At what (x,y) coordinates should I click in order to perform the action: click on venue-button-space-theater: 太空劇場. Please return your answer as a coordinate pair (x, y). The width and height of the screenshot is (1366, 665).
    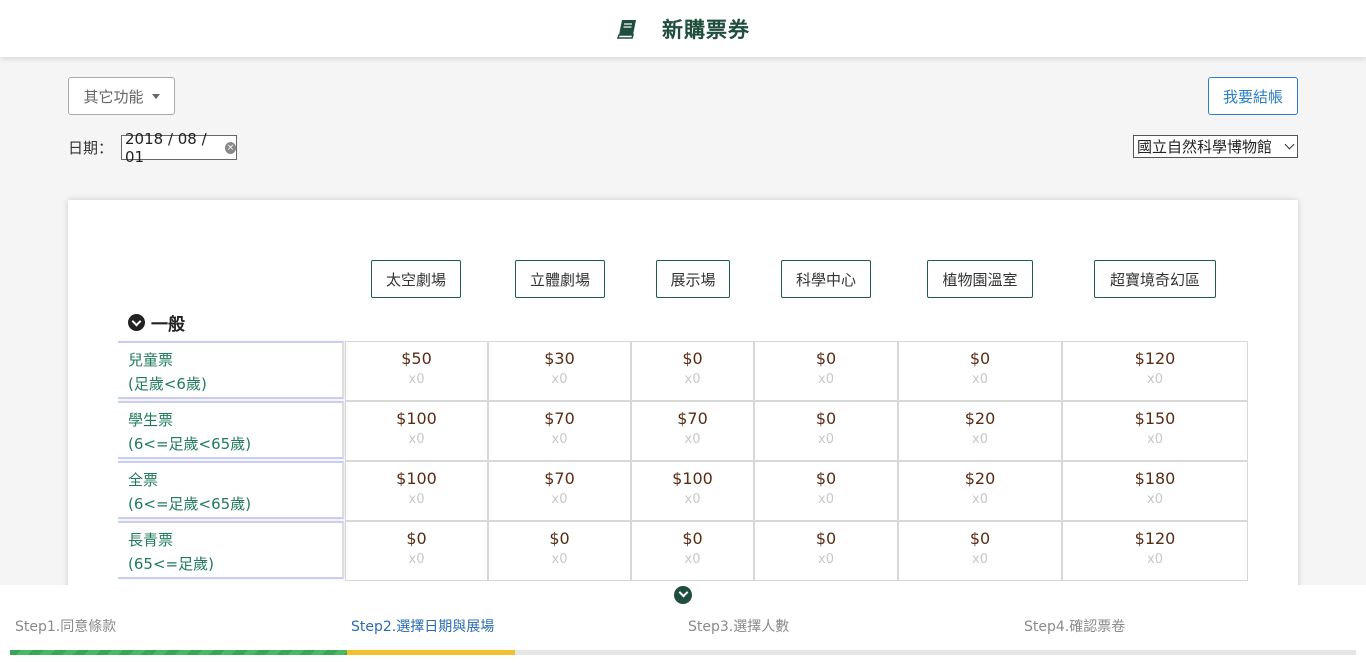
    Looking at the image, I should click on (416, 279).